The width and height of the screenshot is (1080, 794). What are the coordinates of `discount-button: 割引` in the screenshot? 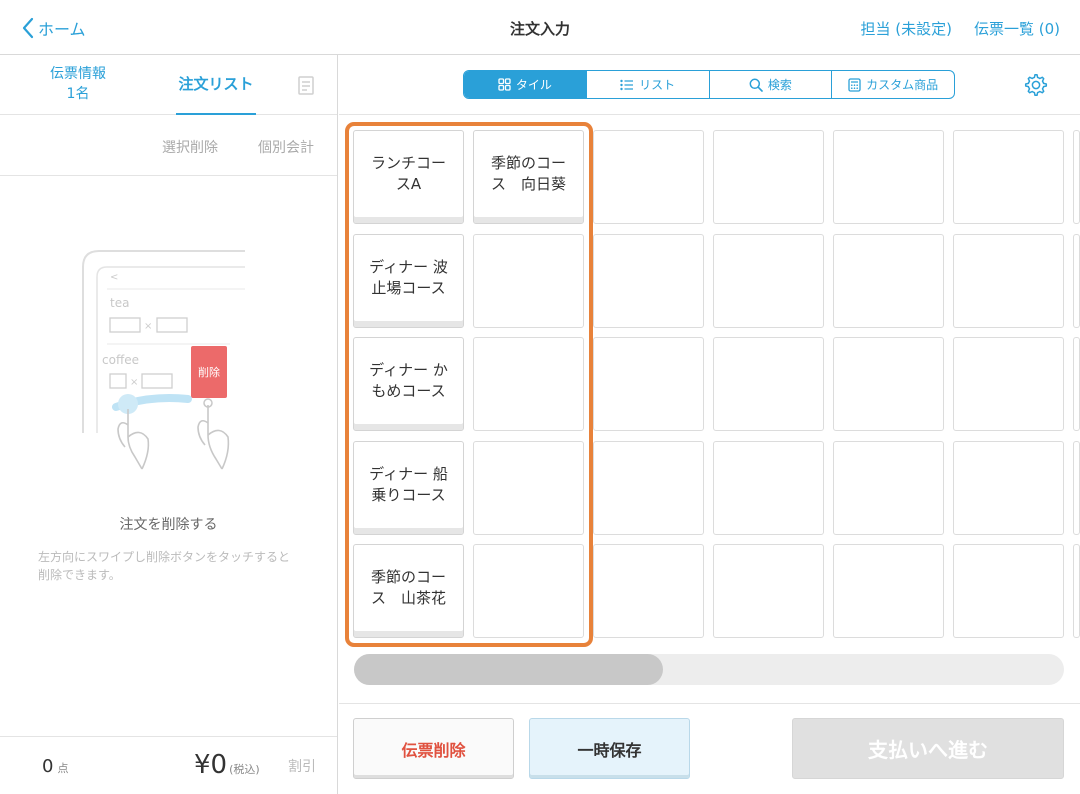 It's located at (302, 766).